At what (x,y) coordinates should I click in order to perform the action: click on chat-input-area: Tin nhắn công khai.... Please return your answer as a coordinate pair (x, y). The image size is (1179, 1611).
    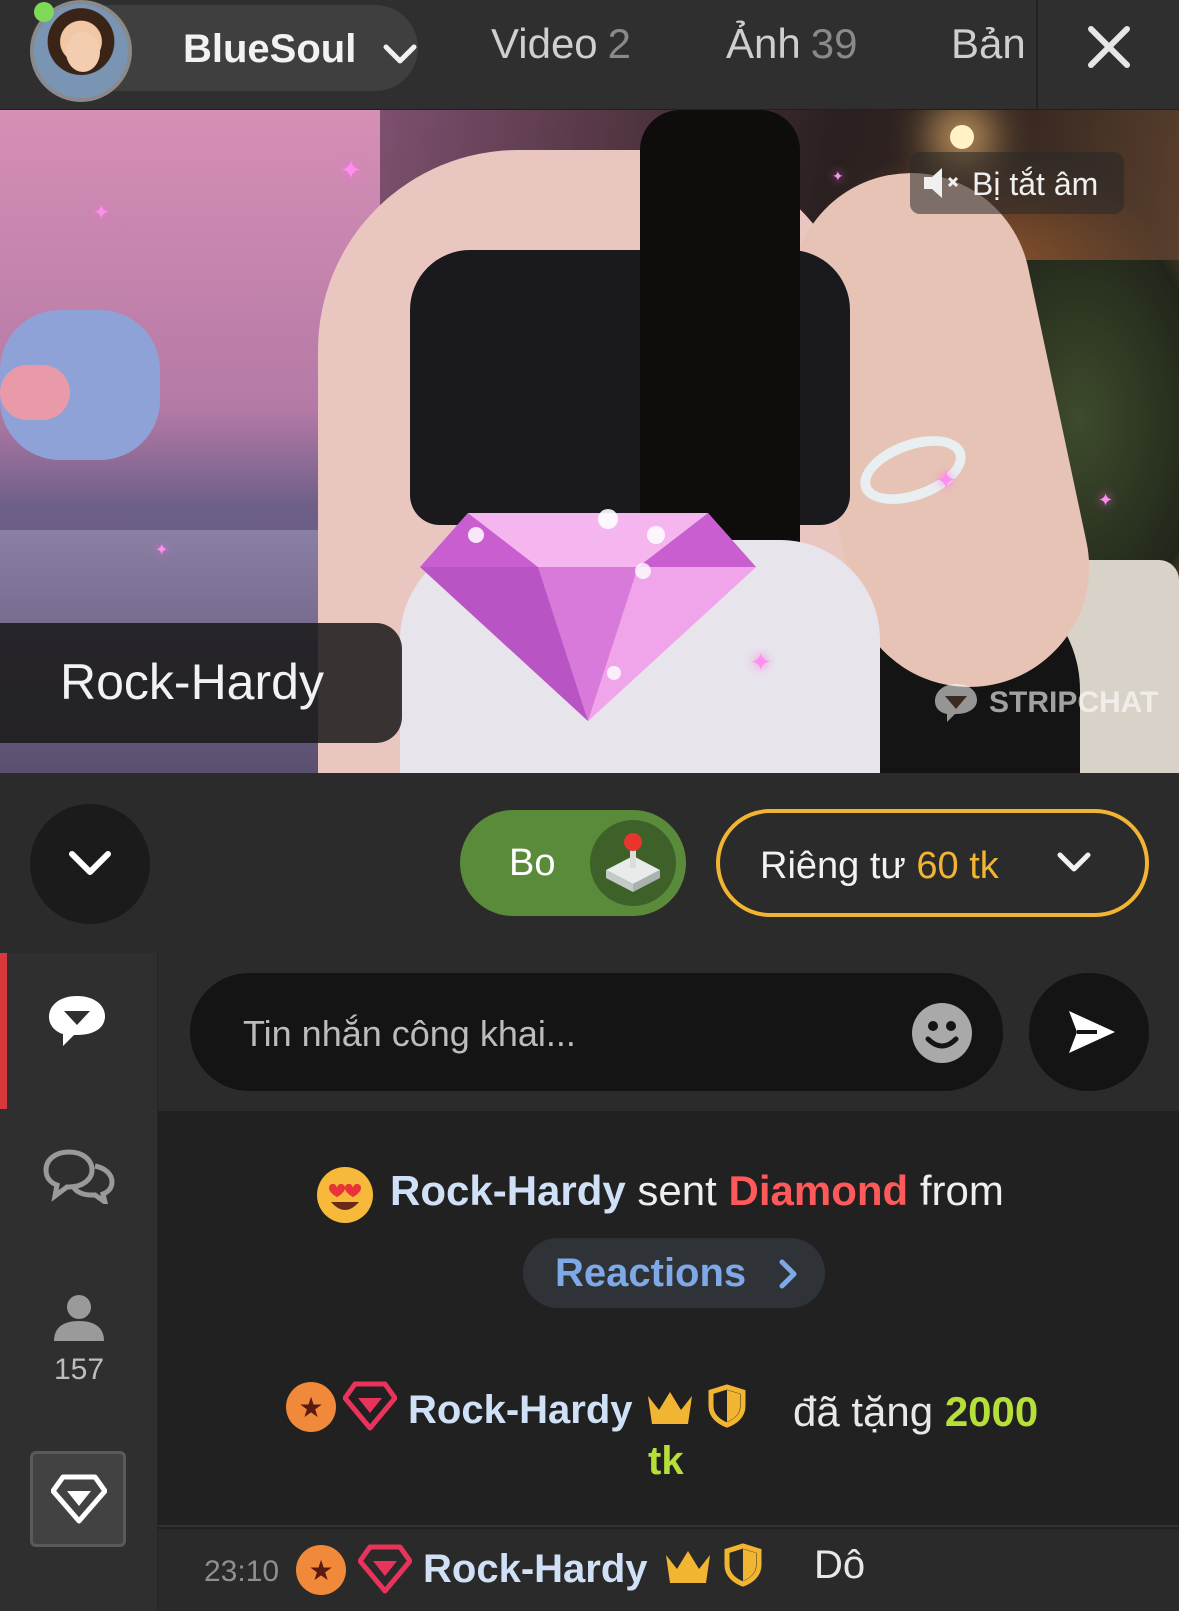
    Looking at the image, I should click on (668, 1032).